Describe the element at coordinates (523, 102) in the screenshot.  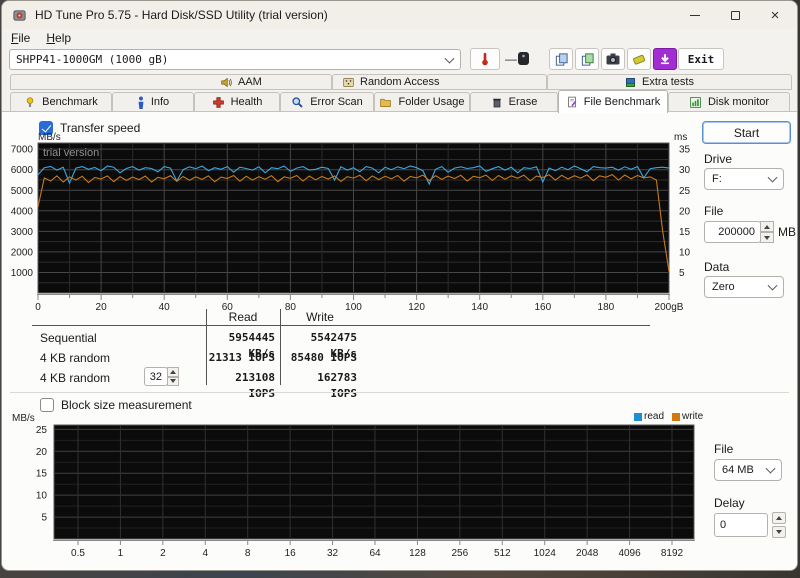
I see `tab-erase-label: Erase` at that location.